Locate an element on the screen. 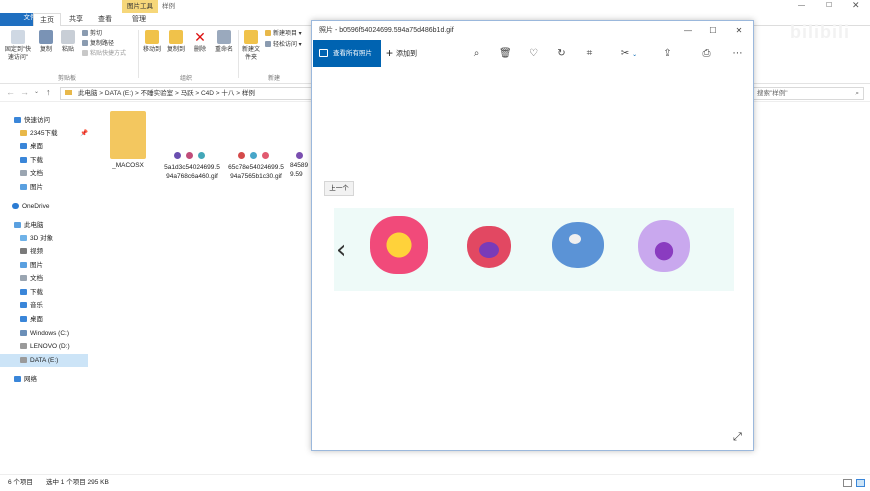  rename-icon is located at coordinates (224, 37).